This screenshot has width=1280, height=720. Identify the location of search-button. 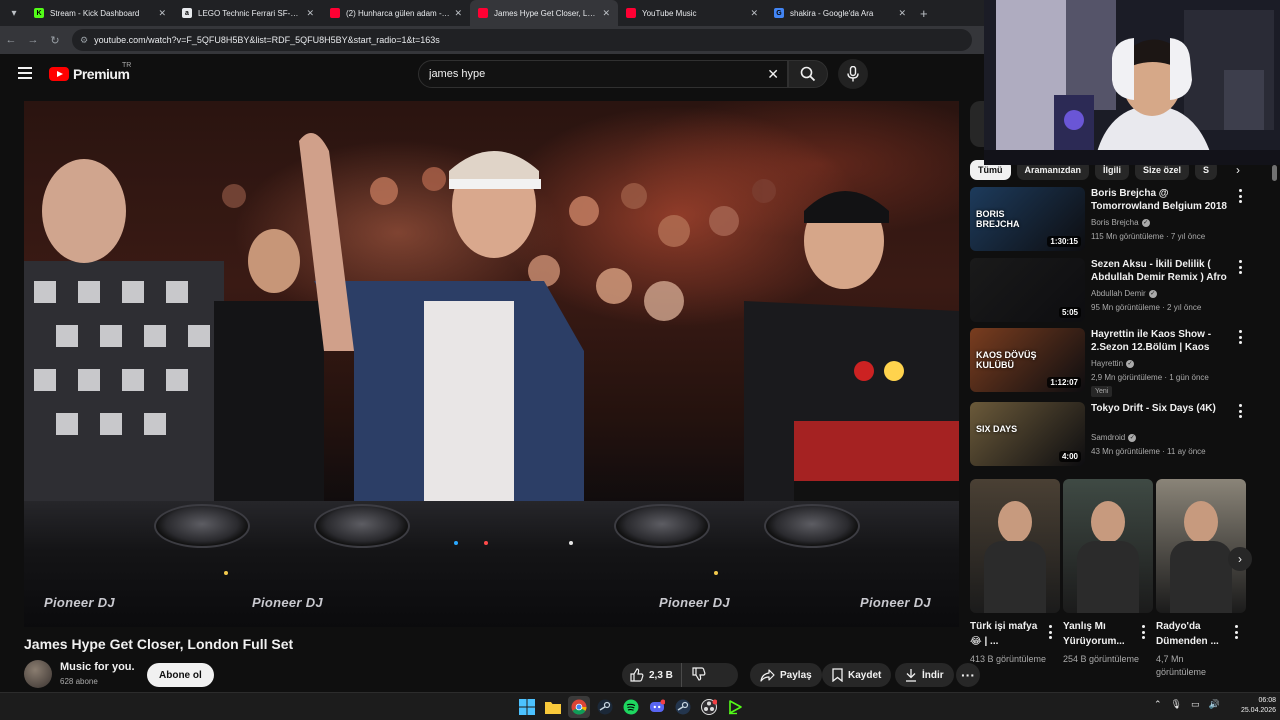
(808, 74).